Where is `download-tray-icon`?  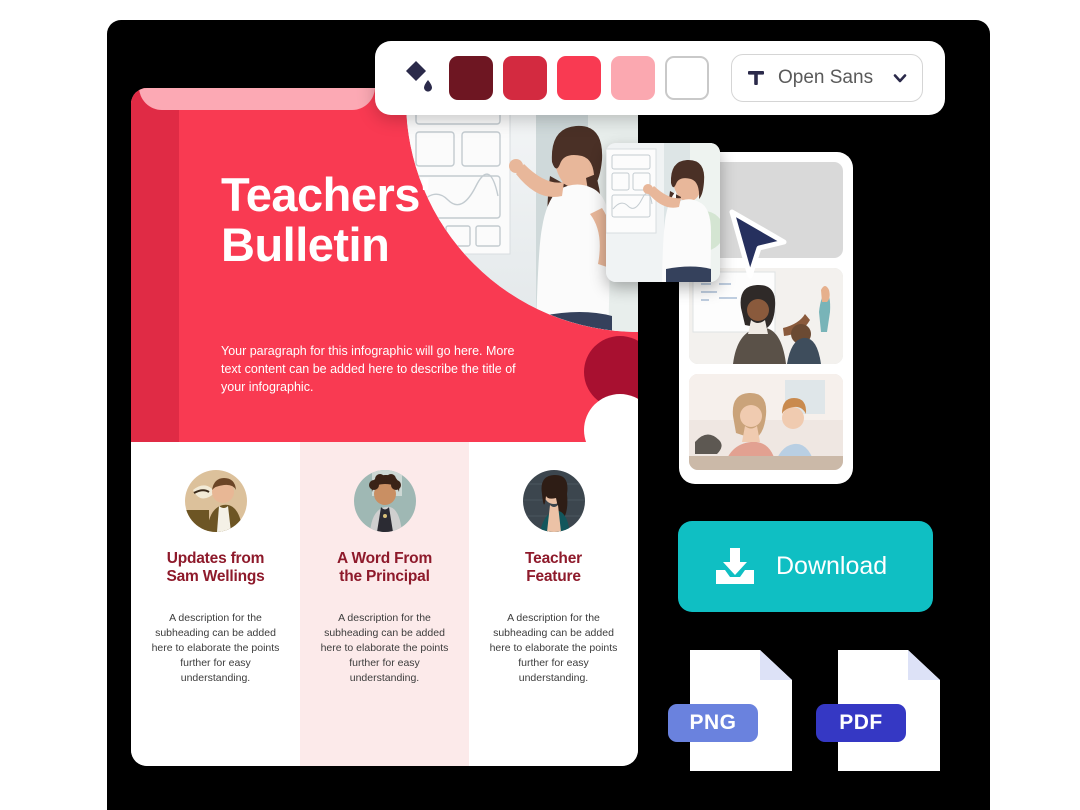 download-tray-icon is located at coordinates (735, 566).